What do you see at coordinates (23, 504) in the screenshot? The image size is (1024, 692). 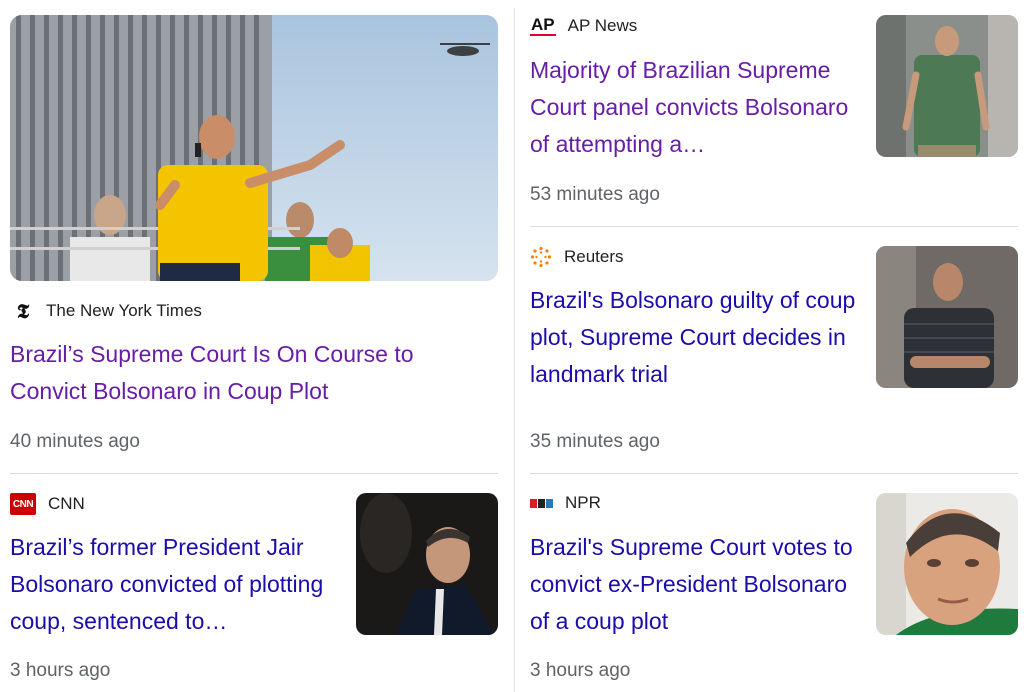 I see `cnn-logo-icon: CNN` at bounding box center [23, 504].